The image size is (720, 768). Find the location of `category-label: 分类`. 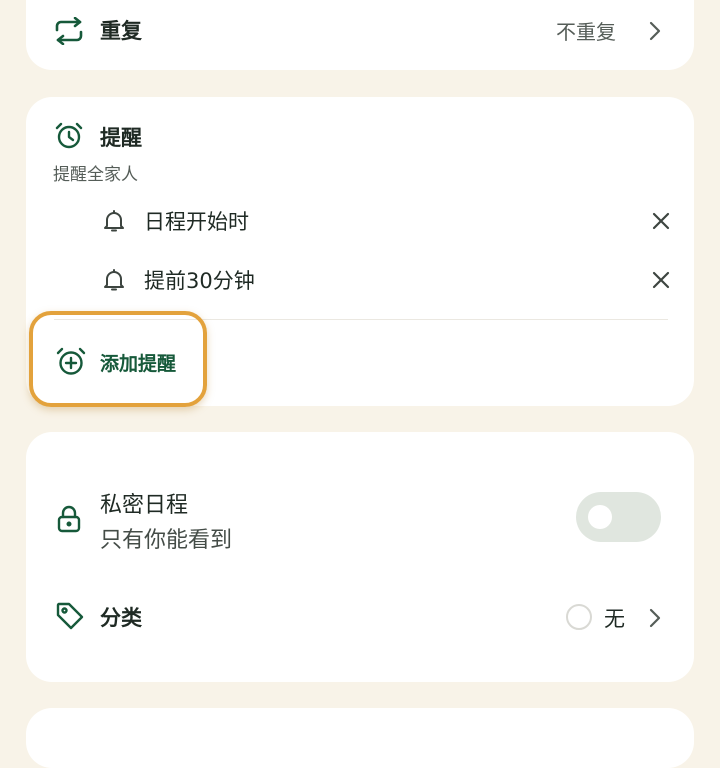

category-label: 分类 is located at coordinates (121, 618).